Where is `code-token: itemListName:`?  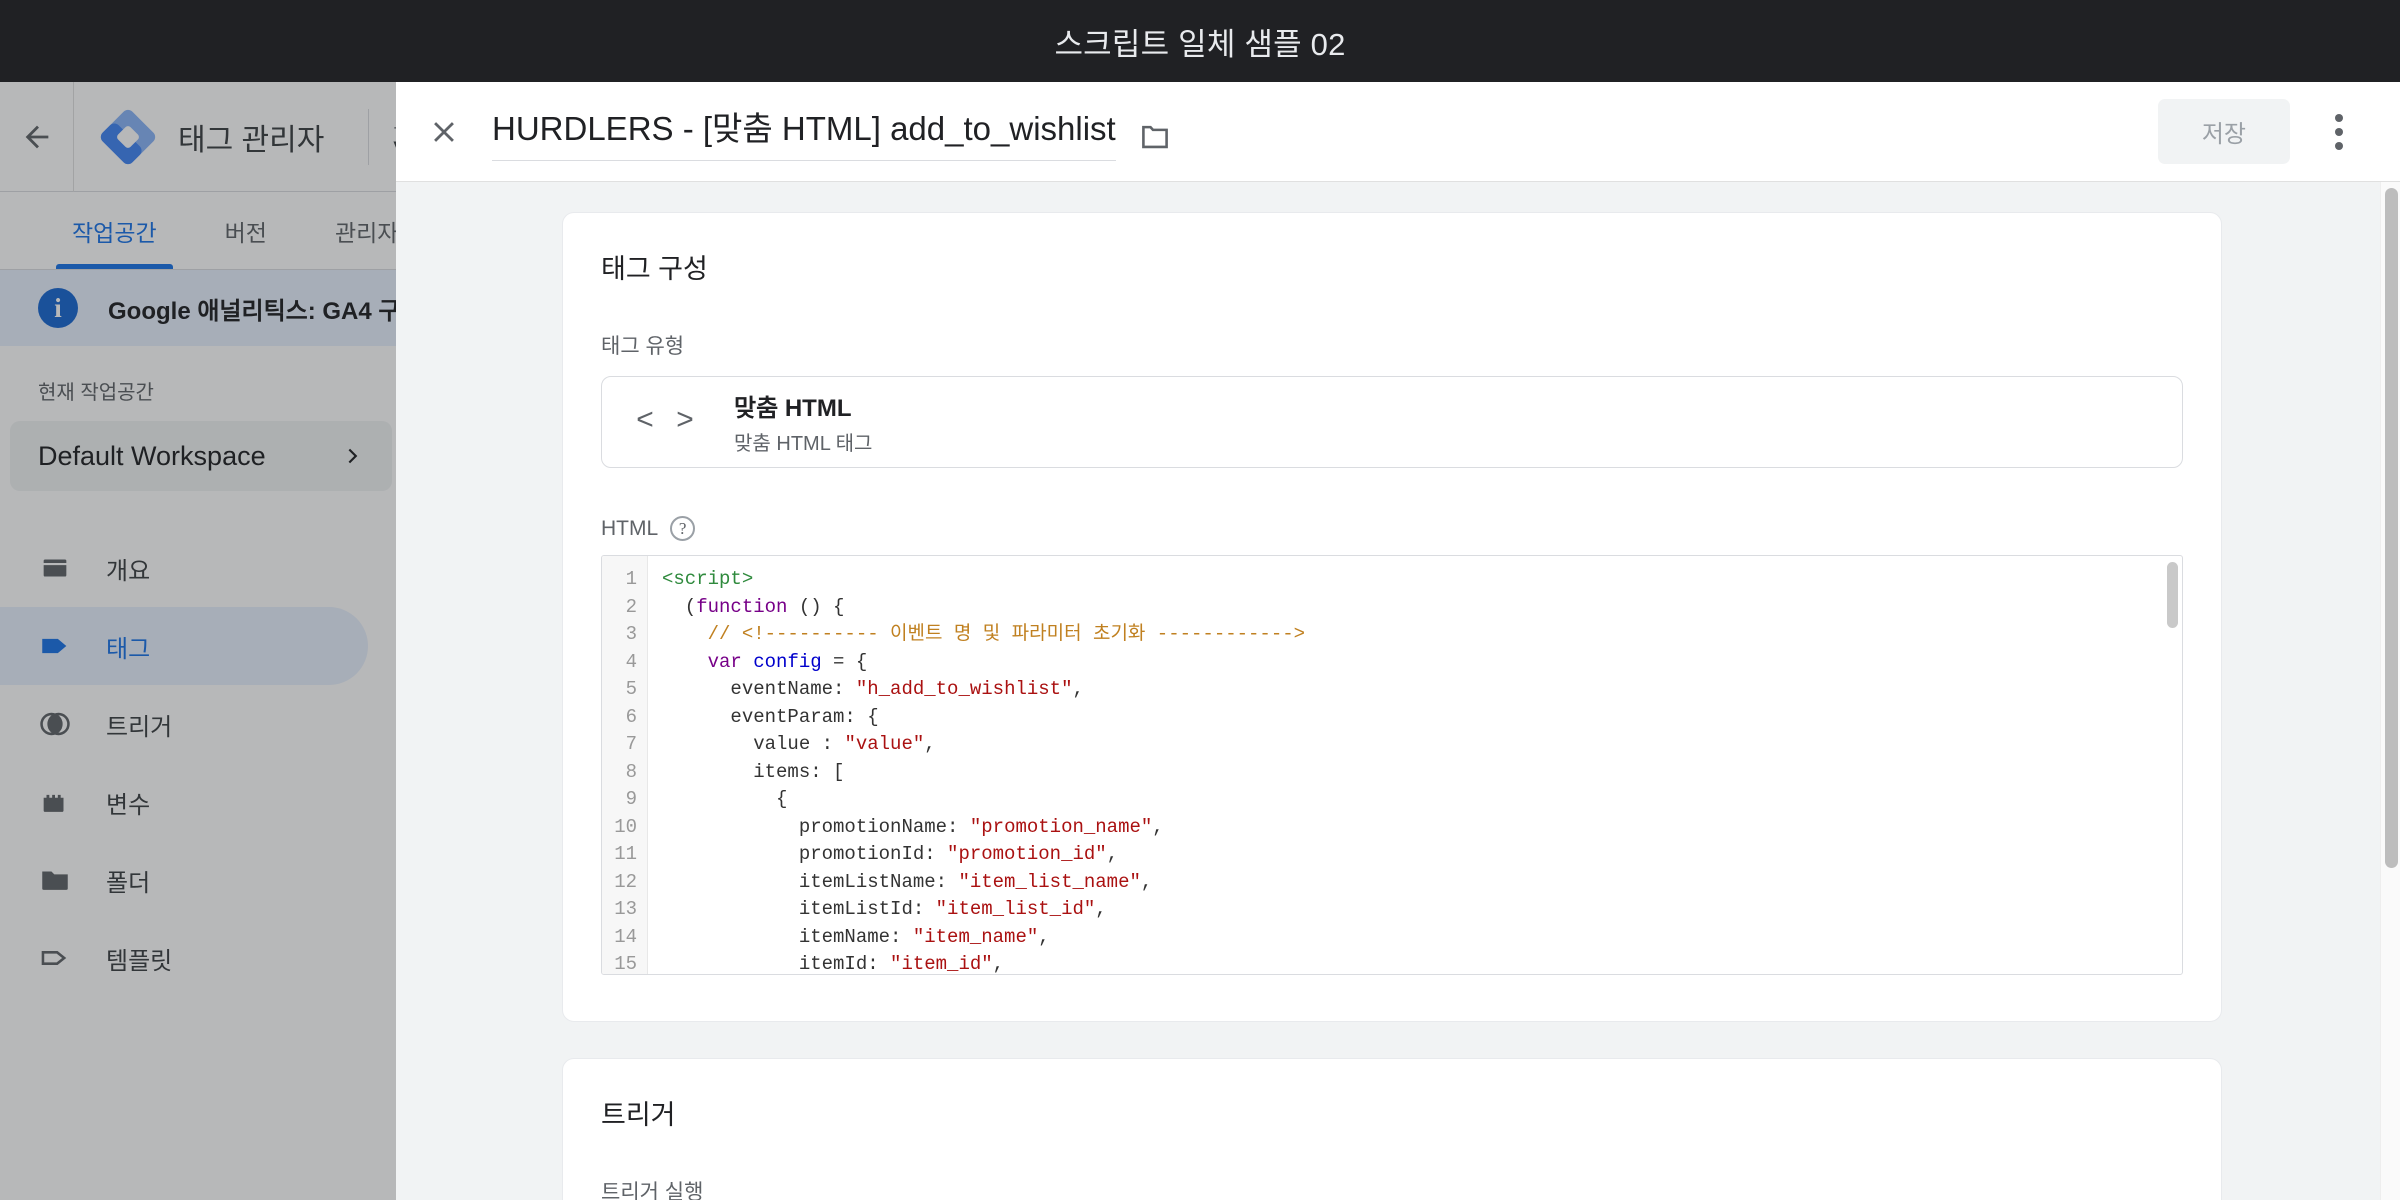 code-token: itemListName: is located at coordinates (810, 881).